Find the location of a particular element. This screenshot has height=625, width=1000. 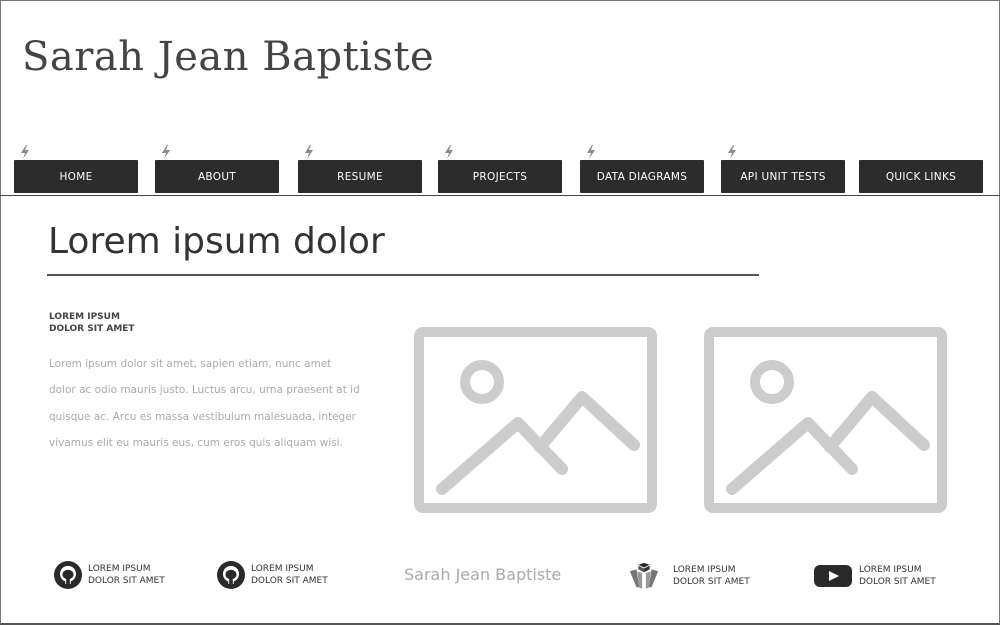

subheading-line: DOLOR SIT AMET is located at coordinates (92, 329).